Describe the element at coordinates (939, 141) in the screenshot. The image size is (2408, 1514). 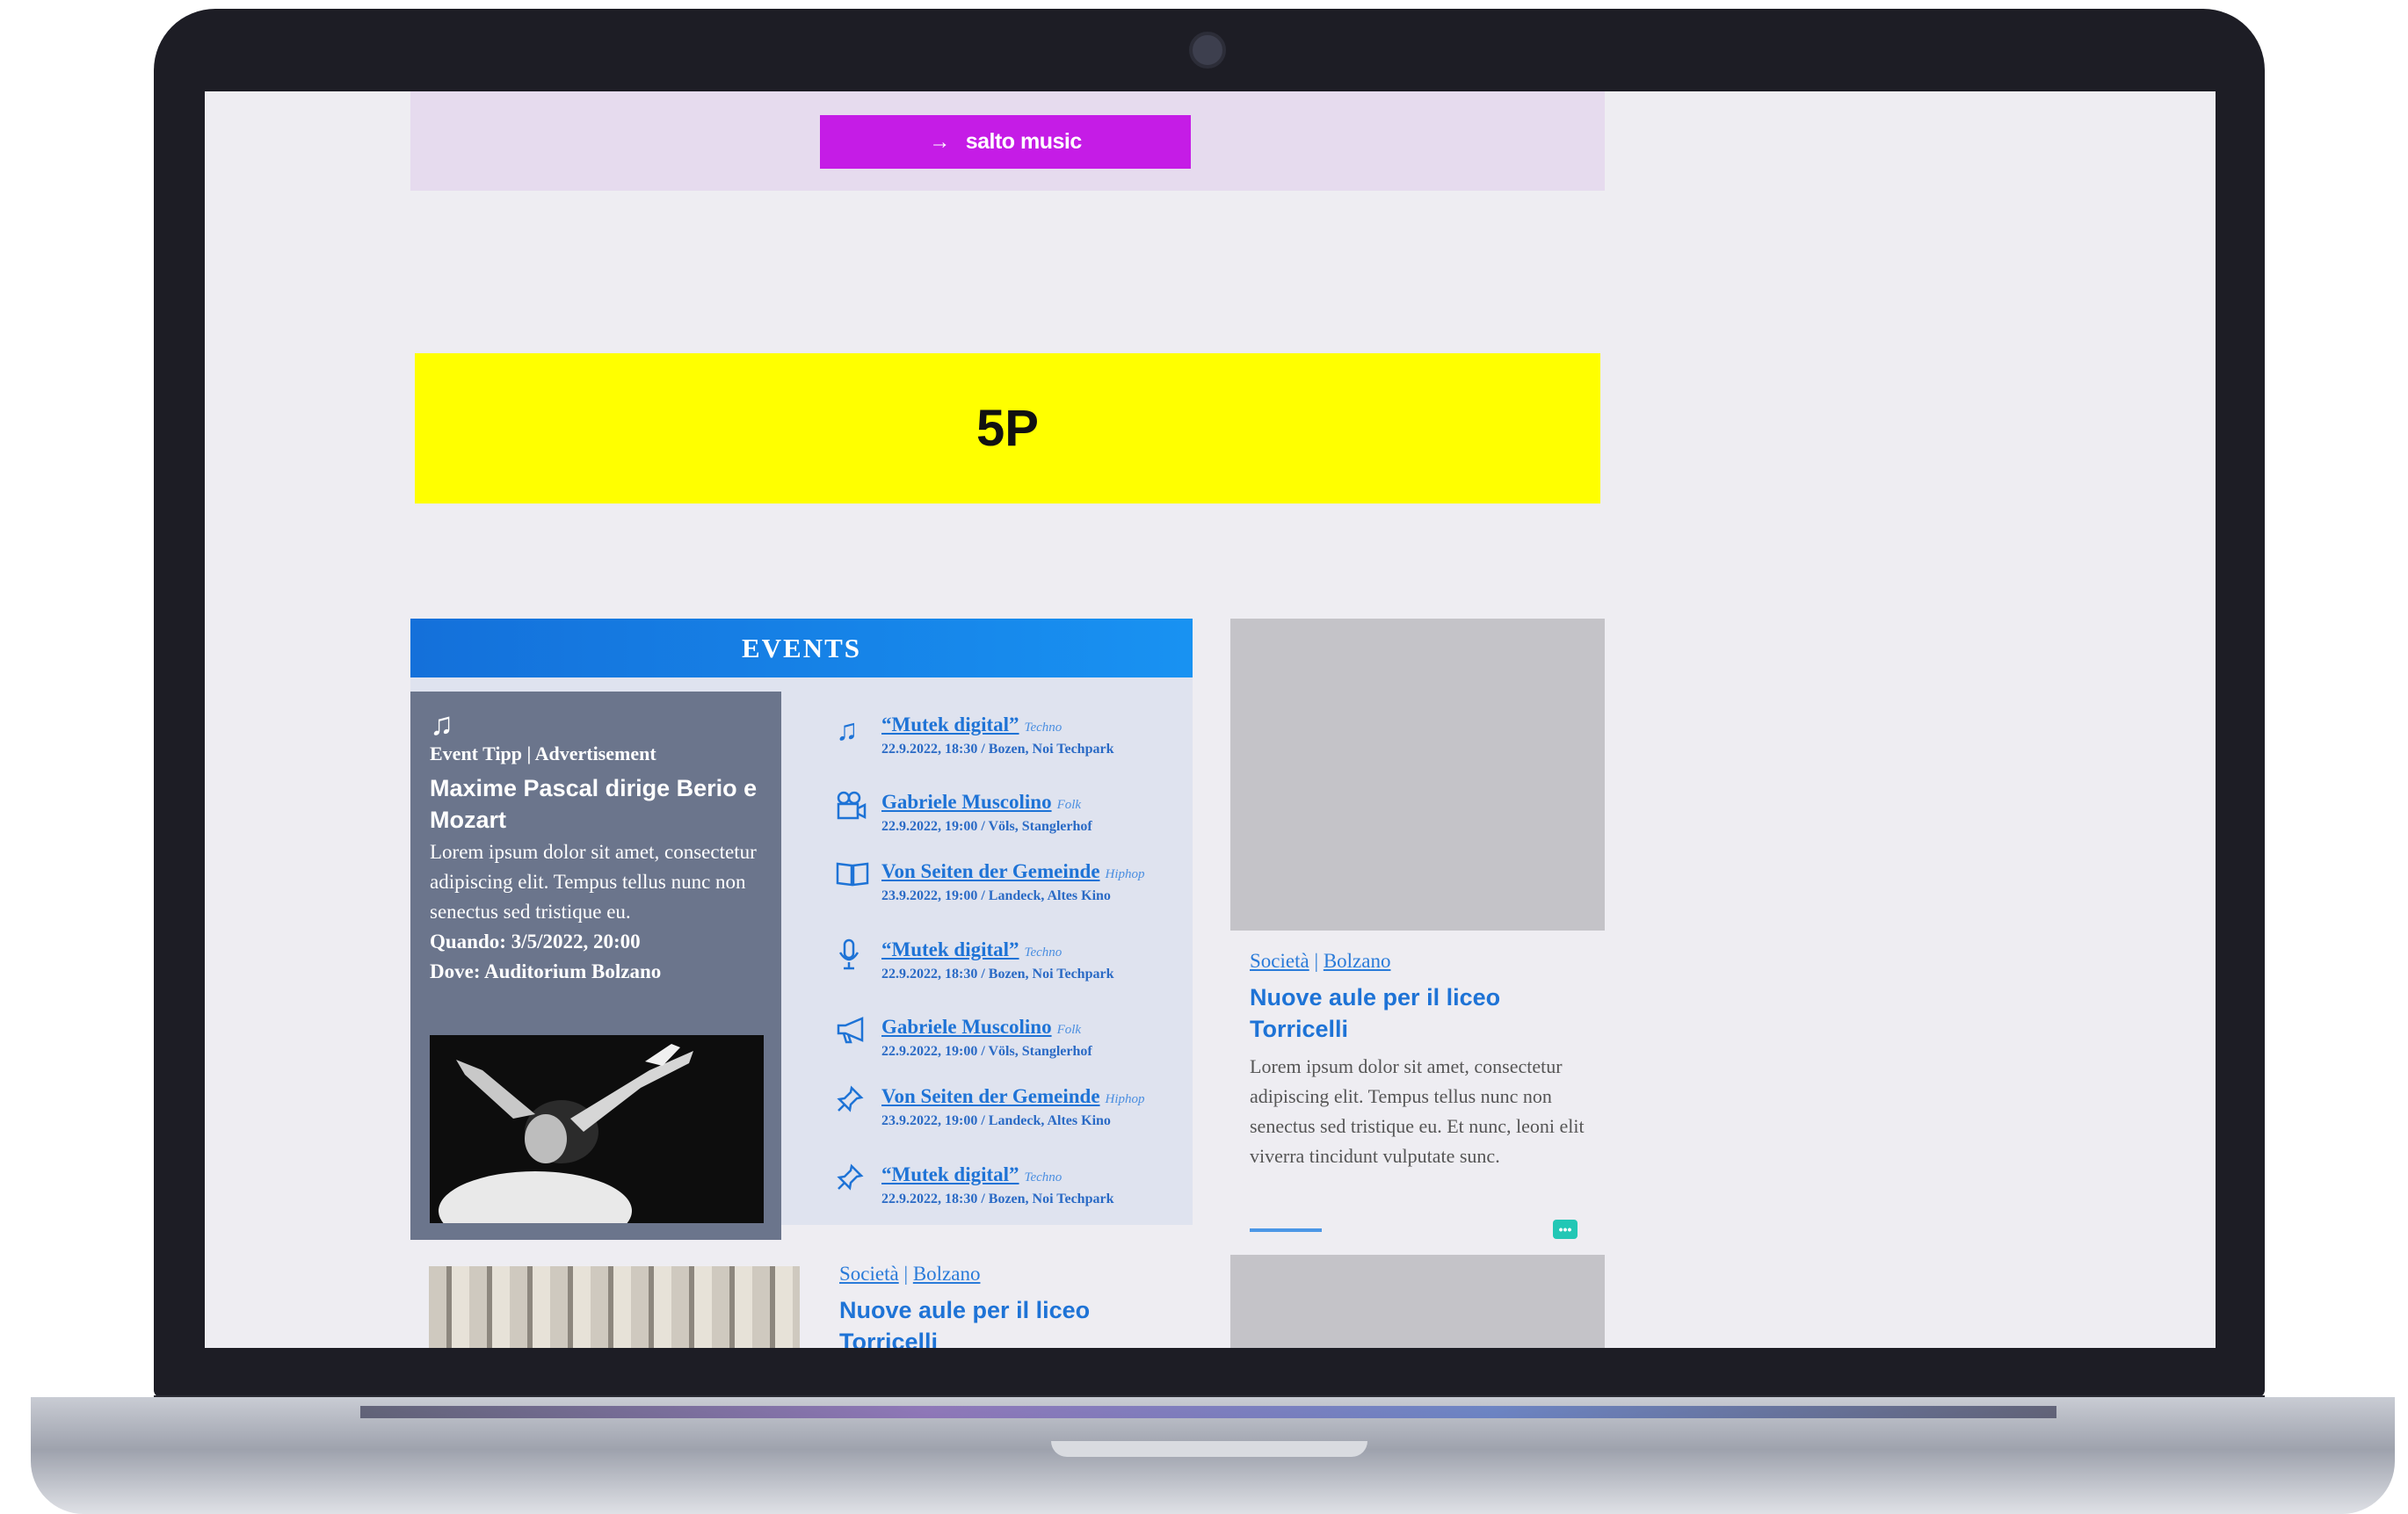
I see `arrow-right-icon: →` at that location.